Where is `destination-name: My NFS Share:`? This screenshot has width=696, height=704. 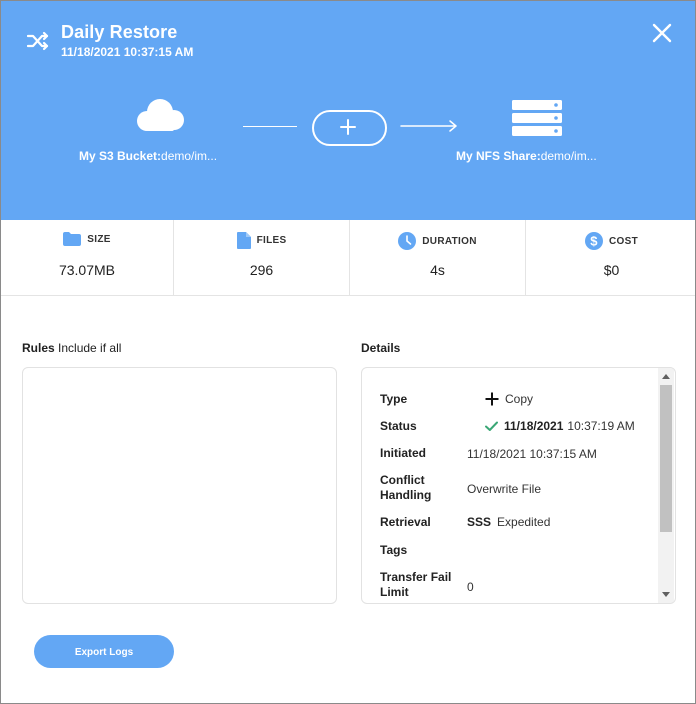
destination-name: My NFS Share: is located at coordinates (498, 156).